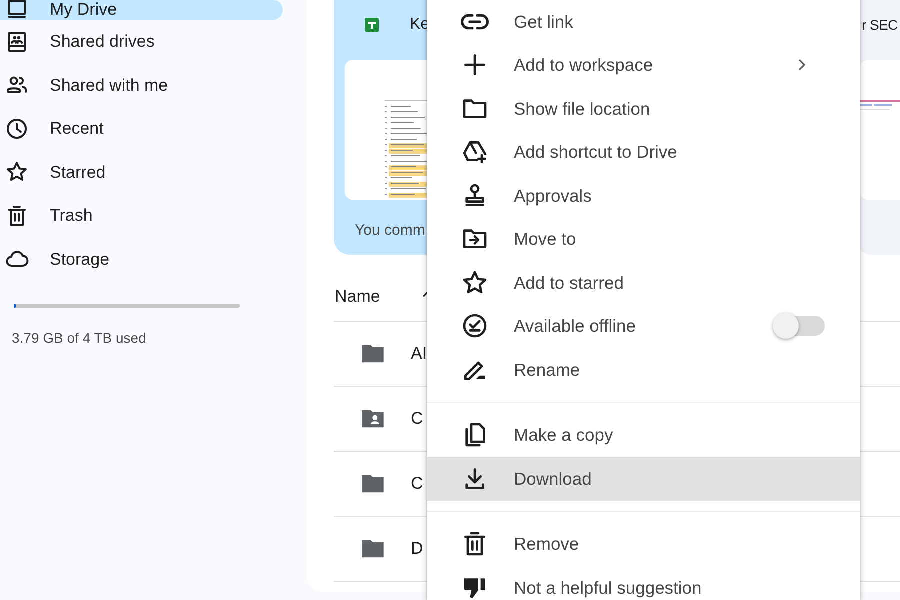  I want to click on menu-item: Add to starred, so click(643, 282).